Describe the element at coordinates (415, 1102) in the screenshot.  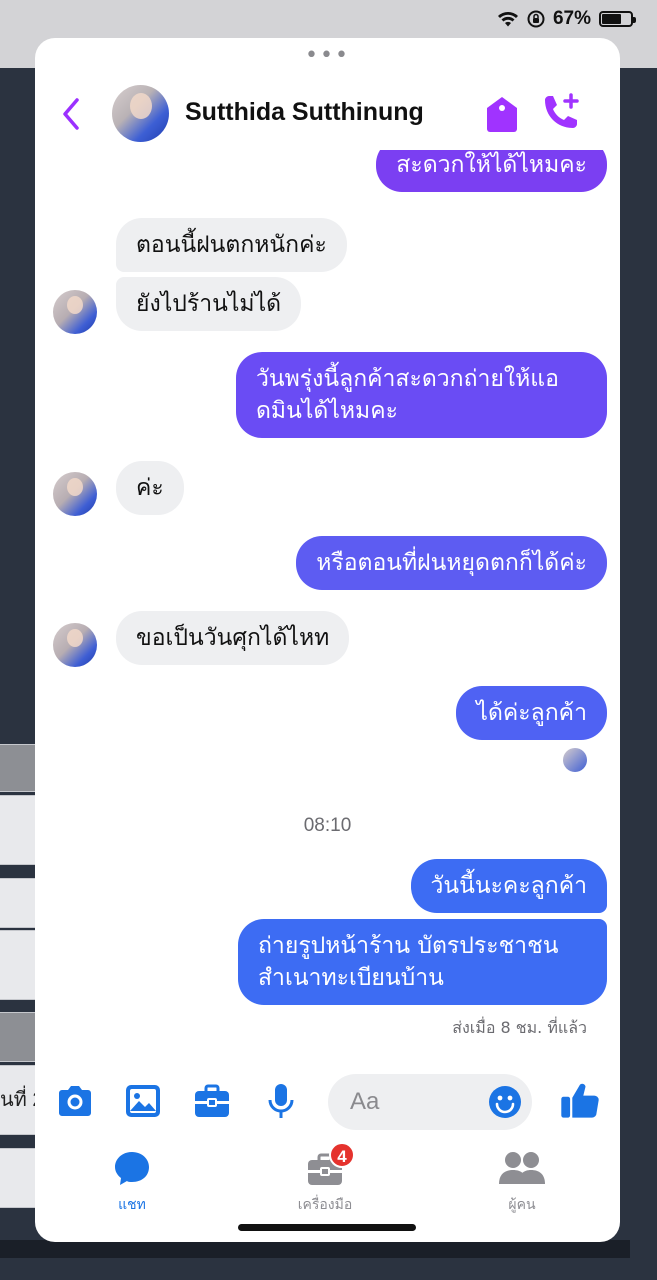
I see `message-input` at that location.